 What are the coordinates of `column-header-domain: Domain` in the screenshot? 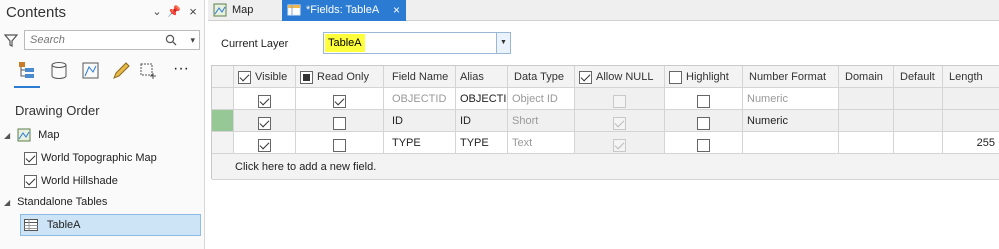 It's located at (866, 77).